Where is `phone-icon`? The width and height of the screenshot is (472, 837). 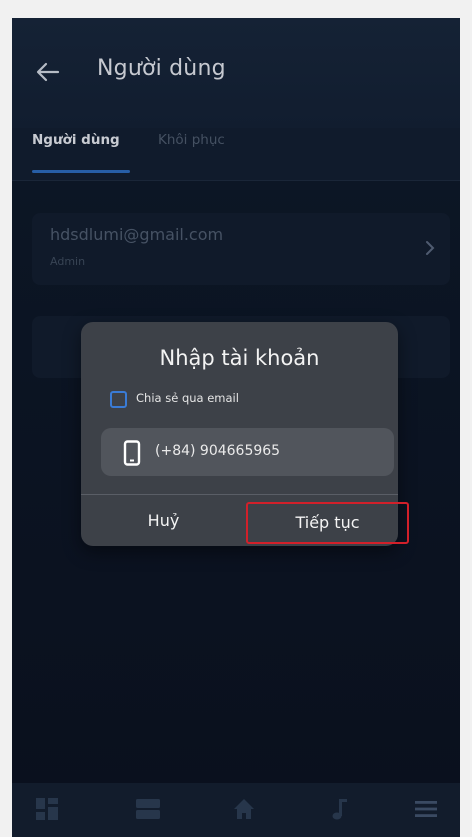 phone-icon is located at coordinates (132, 453).